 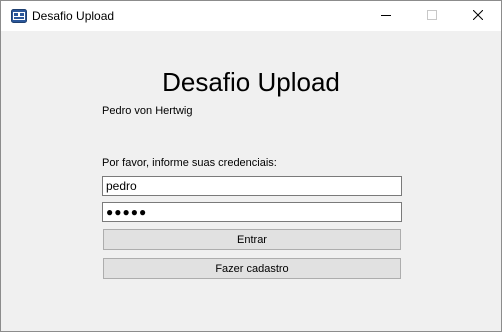 I want to click on maximize-icon, so click(x=432, y=16).